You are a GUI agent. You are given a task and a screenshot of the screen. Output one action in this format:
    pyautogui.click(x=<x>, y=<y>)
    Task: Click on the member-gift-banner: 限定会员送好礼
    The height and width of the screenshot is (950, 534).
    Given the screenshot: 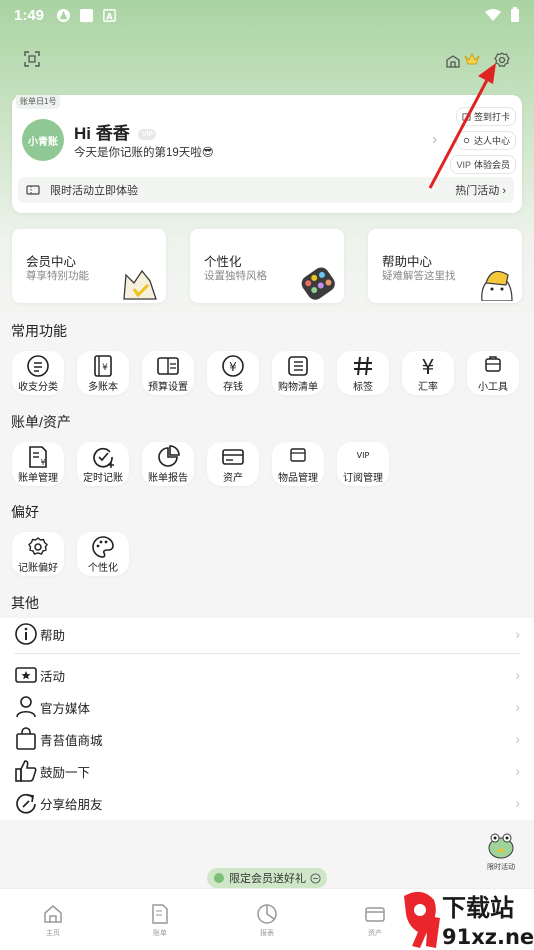 What is the action you would take?
    pyautogui.click(x=267, y=878)
    